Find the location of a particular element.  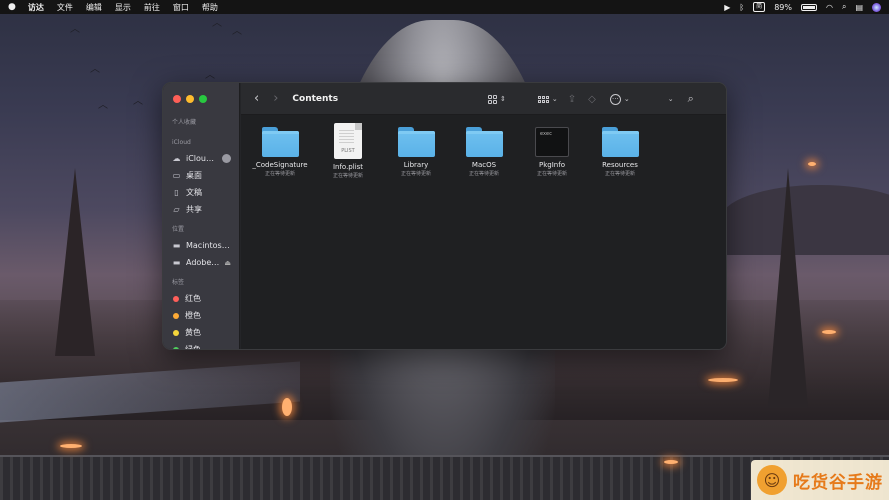

tags-heading: 标签 is located at coordinates (178, 282).